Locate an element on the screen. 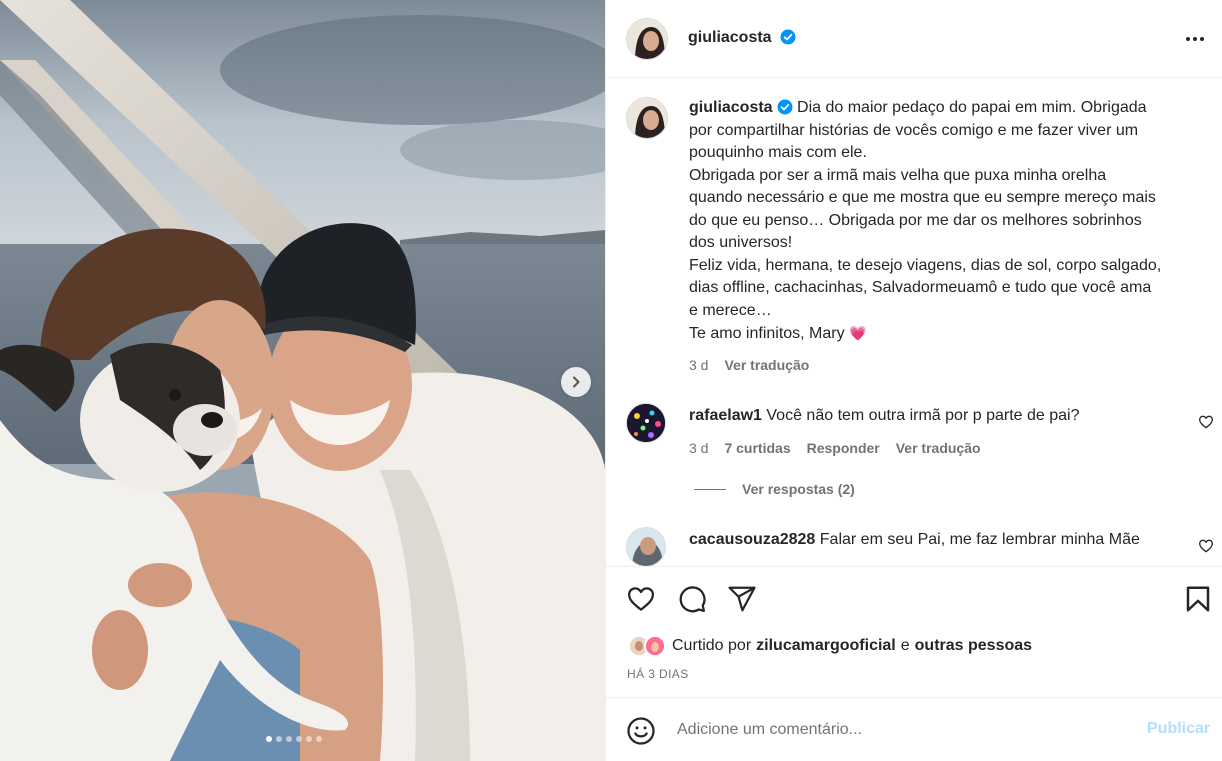 The height and width of the screenshot is (761, 1222). more-options-button is located at coordinates (1195, 39).